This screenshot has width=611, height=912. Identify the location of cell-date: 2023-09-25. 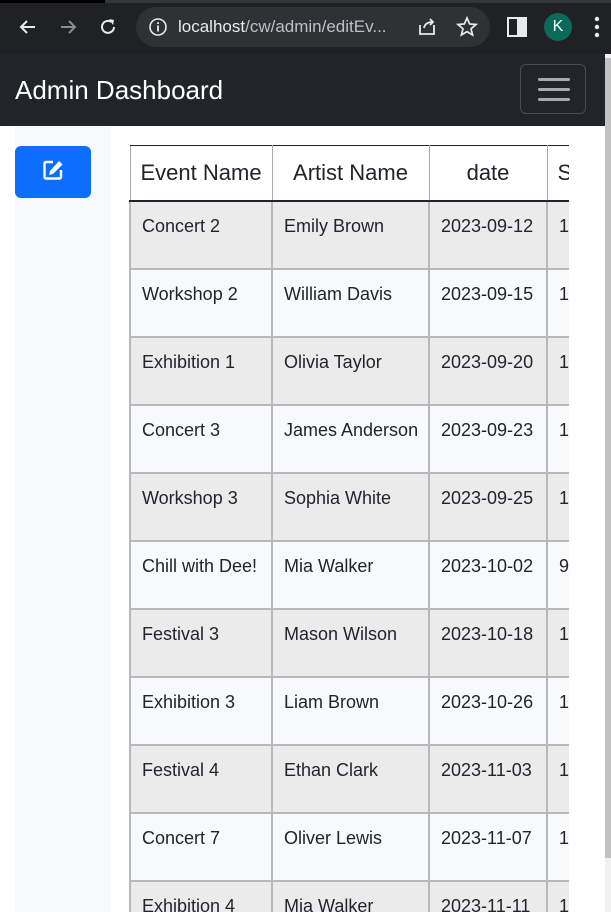
(488, 507).